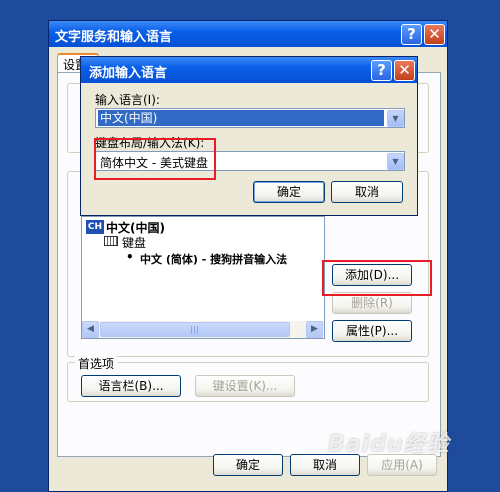  Describe the element at coordinates (114, 37) in the screenshot. I see `main-title: 文字服务和输入语言` at that location.